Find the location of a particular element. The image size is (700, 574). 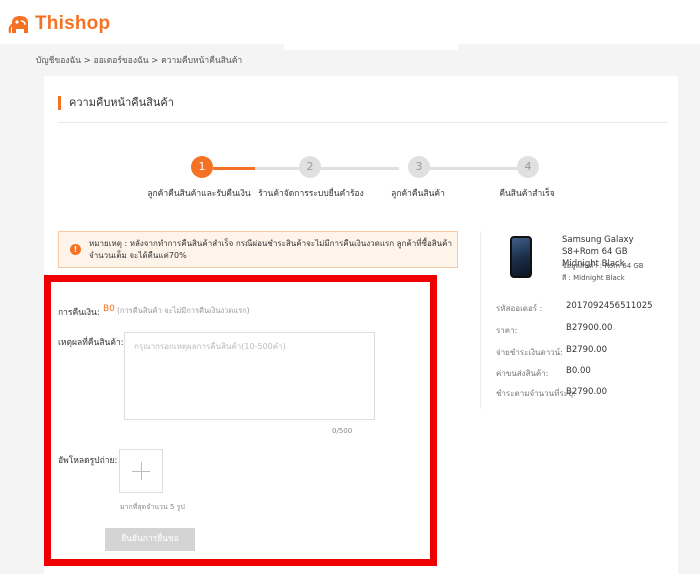

submit-request-button: ยืนยันการยื่นขอ is located at coordinates (150, 539).